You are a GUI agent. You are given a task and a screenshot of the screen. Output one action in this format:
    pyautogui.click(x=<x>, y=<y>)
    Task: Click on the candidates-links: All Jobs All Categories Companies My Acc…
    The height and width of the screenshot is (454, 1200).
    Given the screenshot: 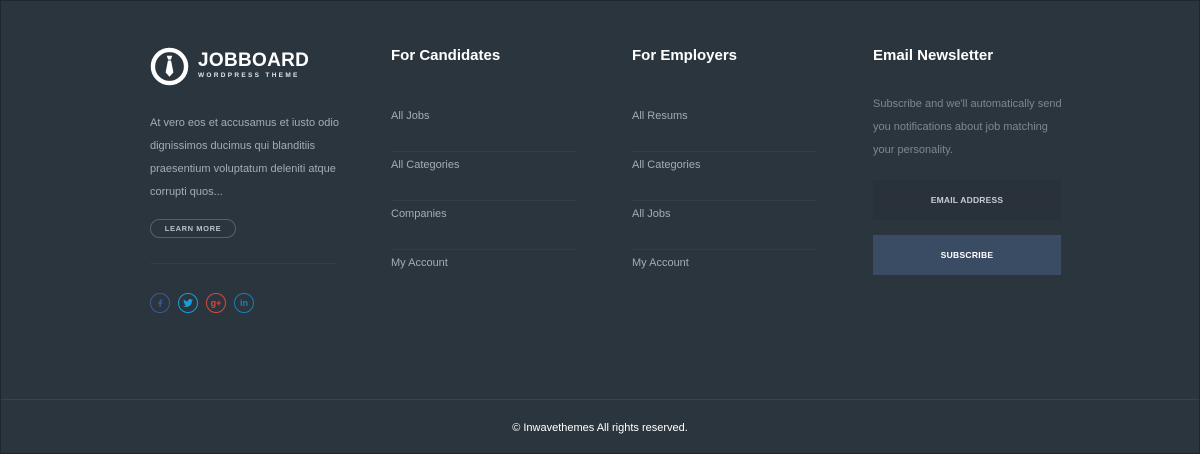 What is the action you would take?
    pyautogui.click(x=483, y=201)
    